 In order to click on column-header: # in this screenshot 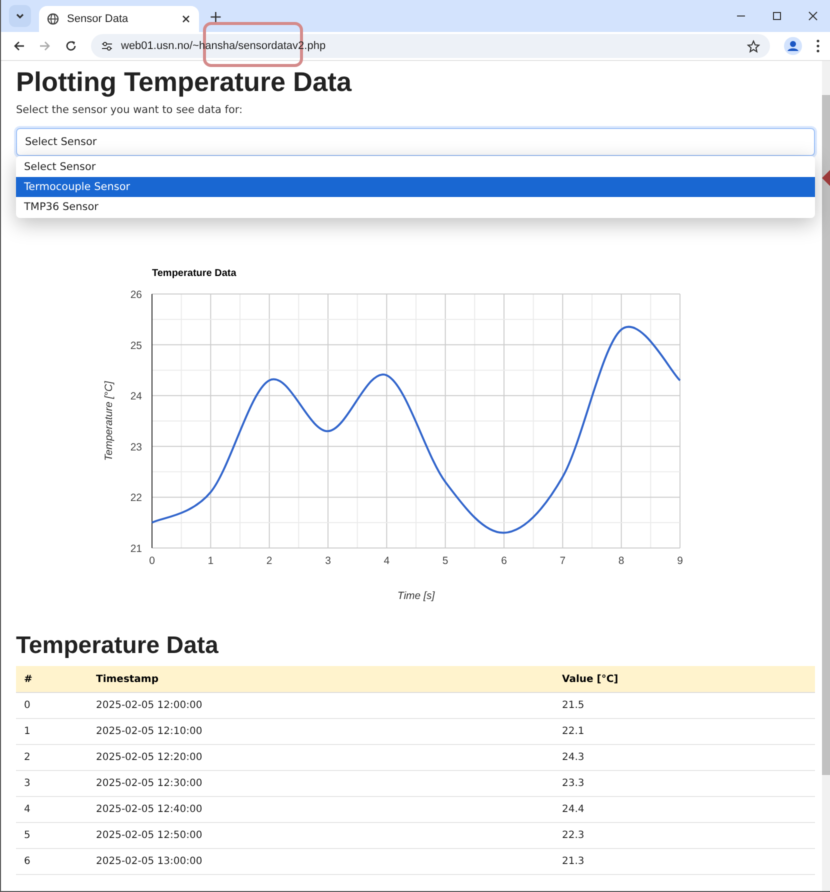, I will do `click(52, 679)`.